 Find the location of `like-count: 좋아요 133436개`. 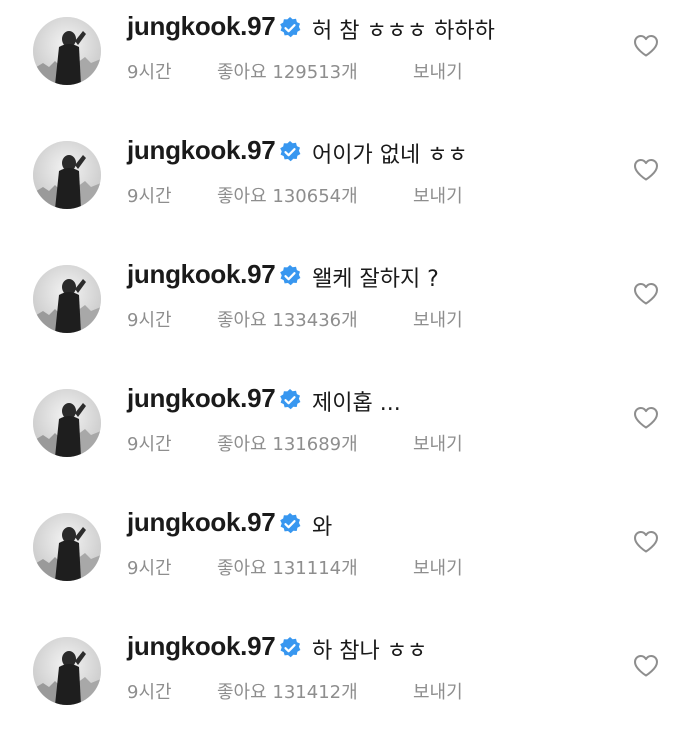

like-count: 좋아요 133436개 is located at coordinates (287, 319).